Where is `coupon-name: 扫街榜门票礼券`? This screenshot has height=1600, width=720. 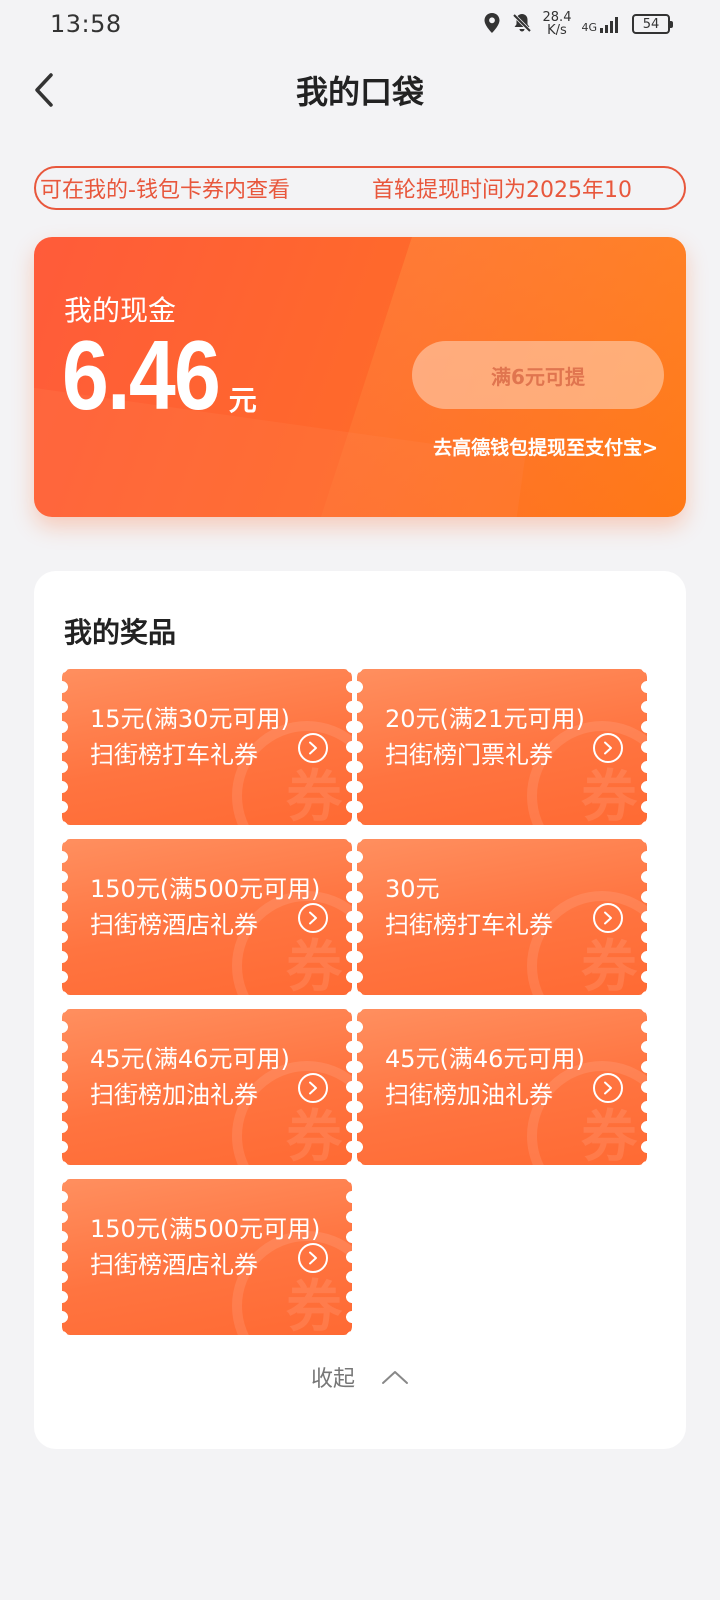 coupon-name: 扫街榜门票礼券 is located at coordinates (469, 755).